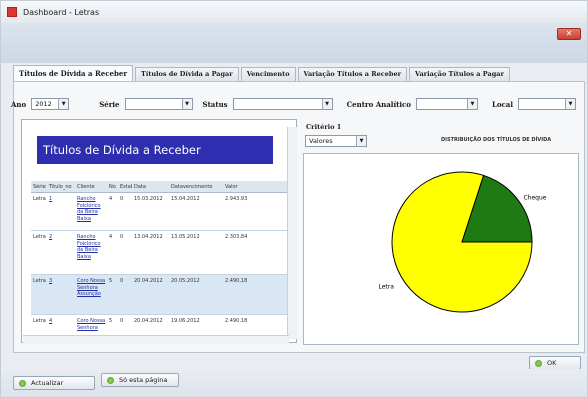  I want to click on cell-valor: 2.303,84, so click(236, 237).